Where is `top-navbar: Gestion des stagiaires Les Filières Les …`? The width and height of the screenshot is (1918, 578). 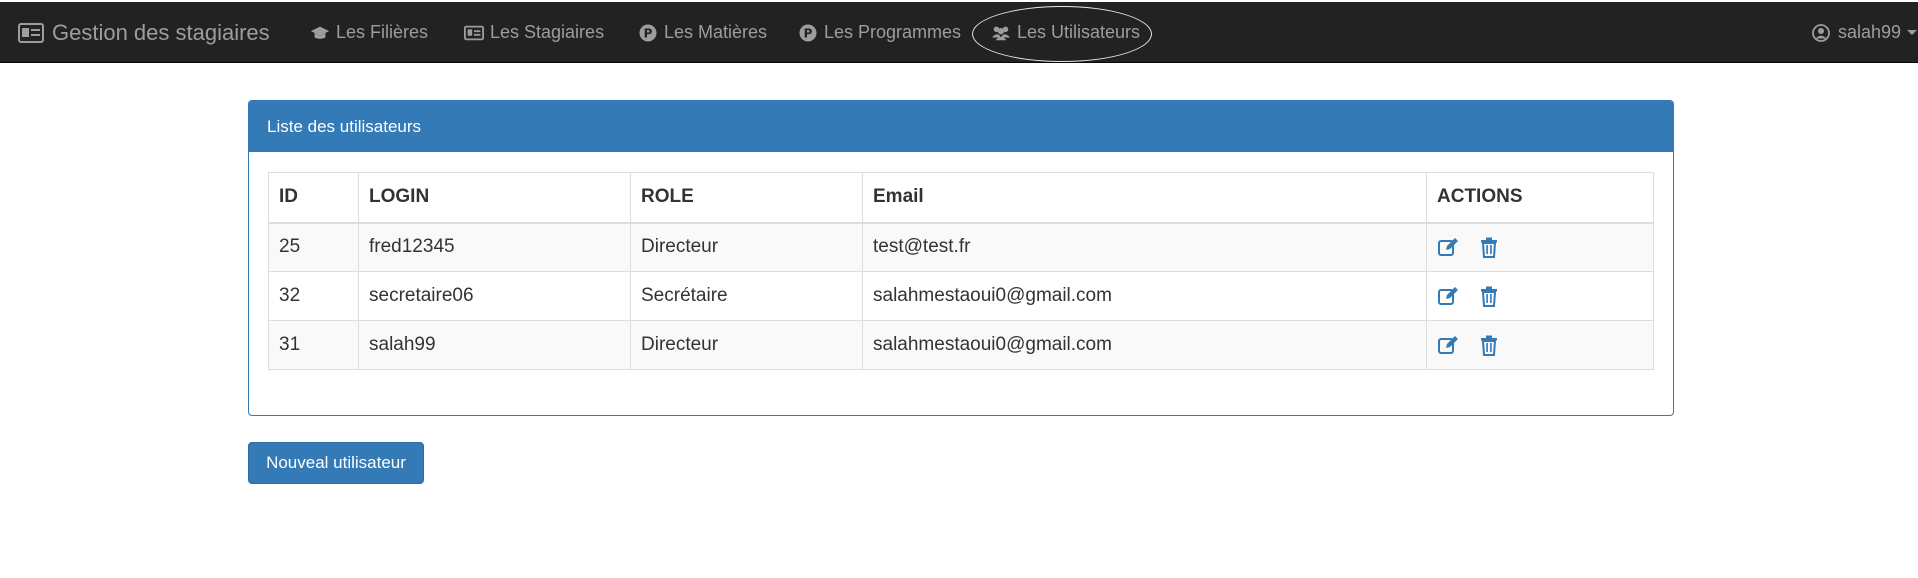 top-navbar: Gestion des stagiaires Les Filières Les … is located at coordinates (959, 32).